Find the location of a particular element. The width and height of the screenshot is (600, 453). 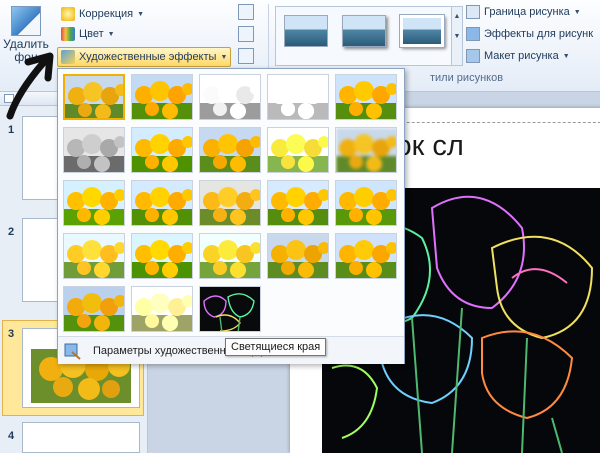

options-icon is located at coordinates (73, 351).